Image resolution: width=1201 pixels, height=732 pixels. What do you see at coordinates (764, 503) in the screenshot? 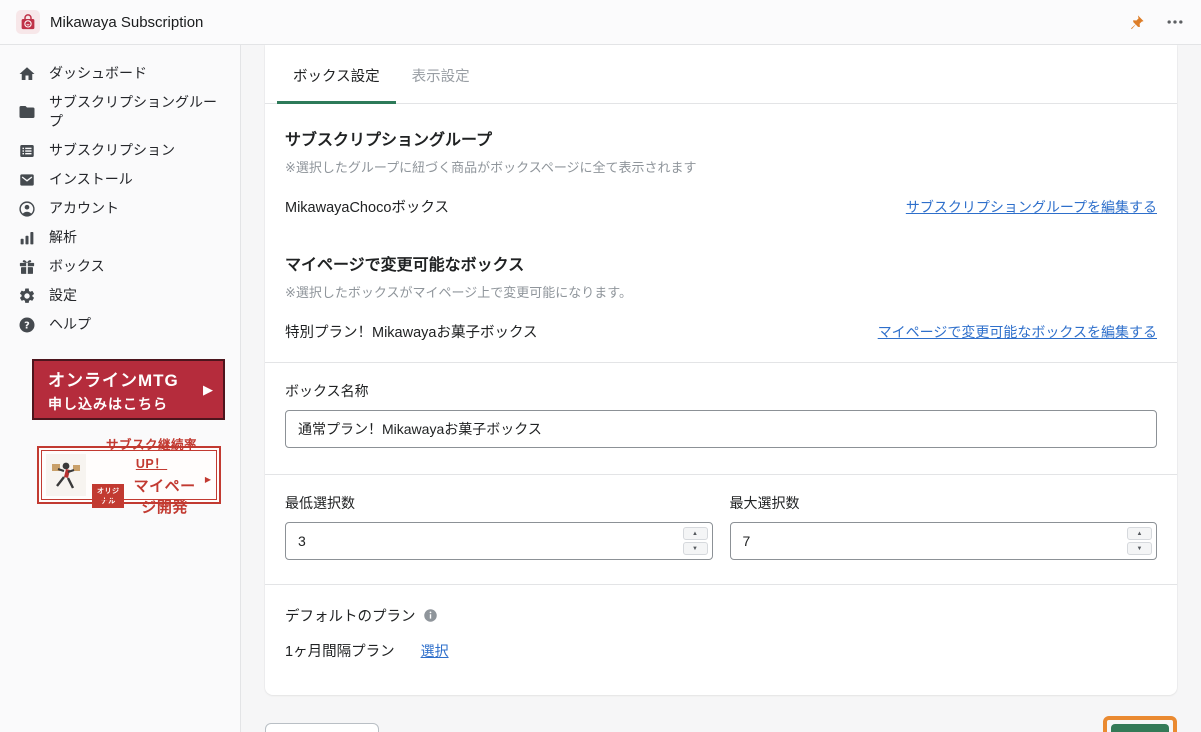
I see `max-select-label: 最大選択数` at bounding box center [764, 503].